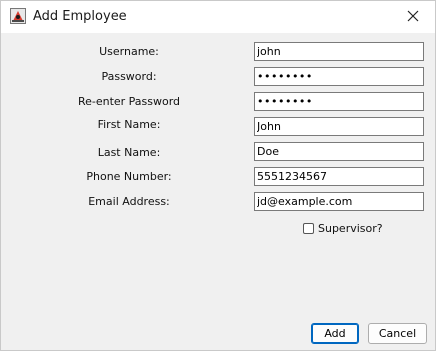 Image resolution: width=436 pixels, height=351 pixels. Describe the element at coordinates (339, 176) in the screenshot. I see `phone-number-field` at that location.